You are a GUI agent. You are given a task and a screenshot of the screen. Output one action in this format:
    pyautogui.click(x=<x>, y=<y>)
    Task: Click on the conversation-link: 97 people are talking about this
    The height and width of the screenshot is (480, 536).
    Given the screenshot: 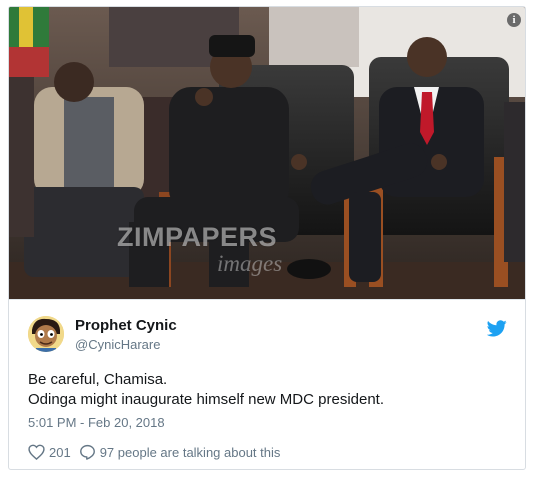 What is the action you would take?
    pyautogui.click(x=180, y=452)
    